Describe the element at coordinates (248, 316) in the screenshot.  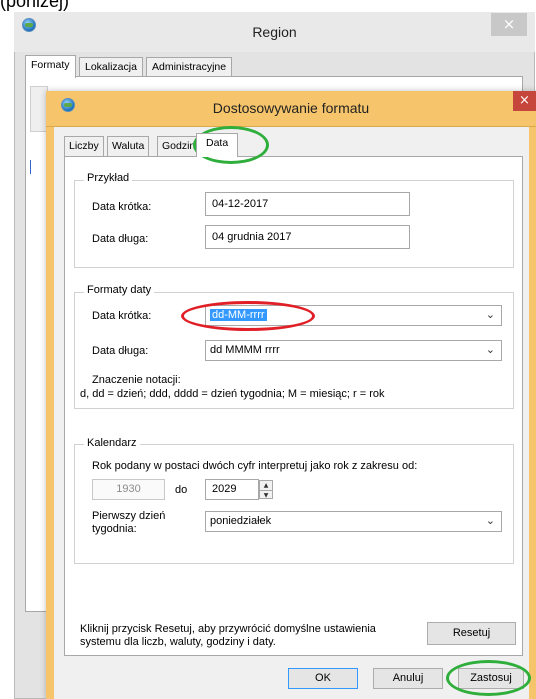
I see `highlight-short-format-annotation` at that location.